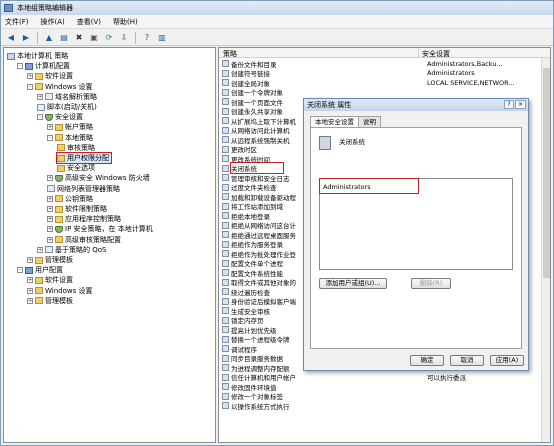 The width and height of the screenshot is (554, 446). I want to click on tree-node: - 本地策略, so click(70, 138).